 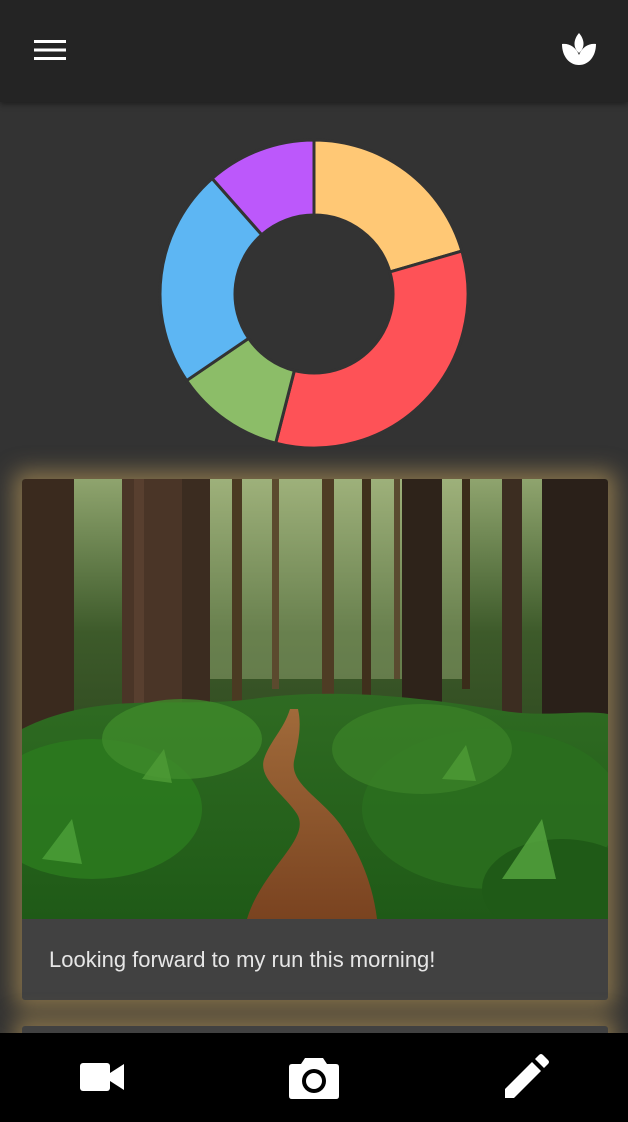 I want to click on take-photo-button, so click(x=314, y=1077).